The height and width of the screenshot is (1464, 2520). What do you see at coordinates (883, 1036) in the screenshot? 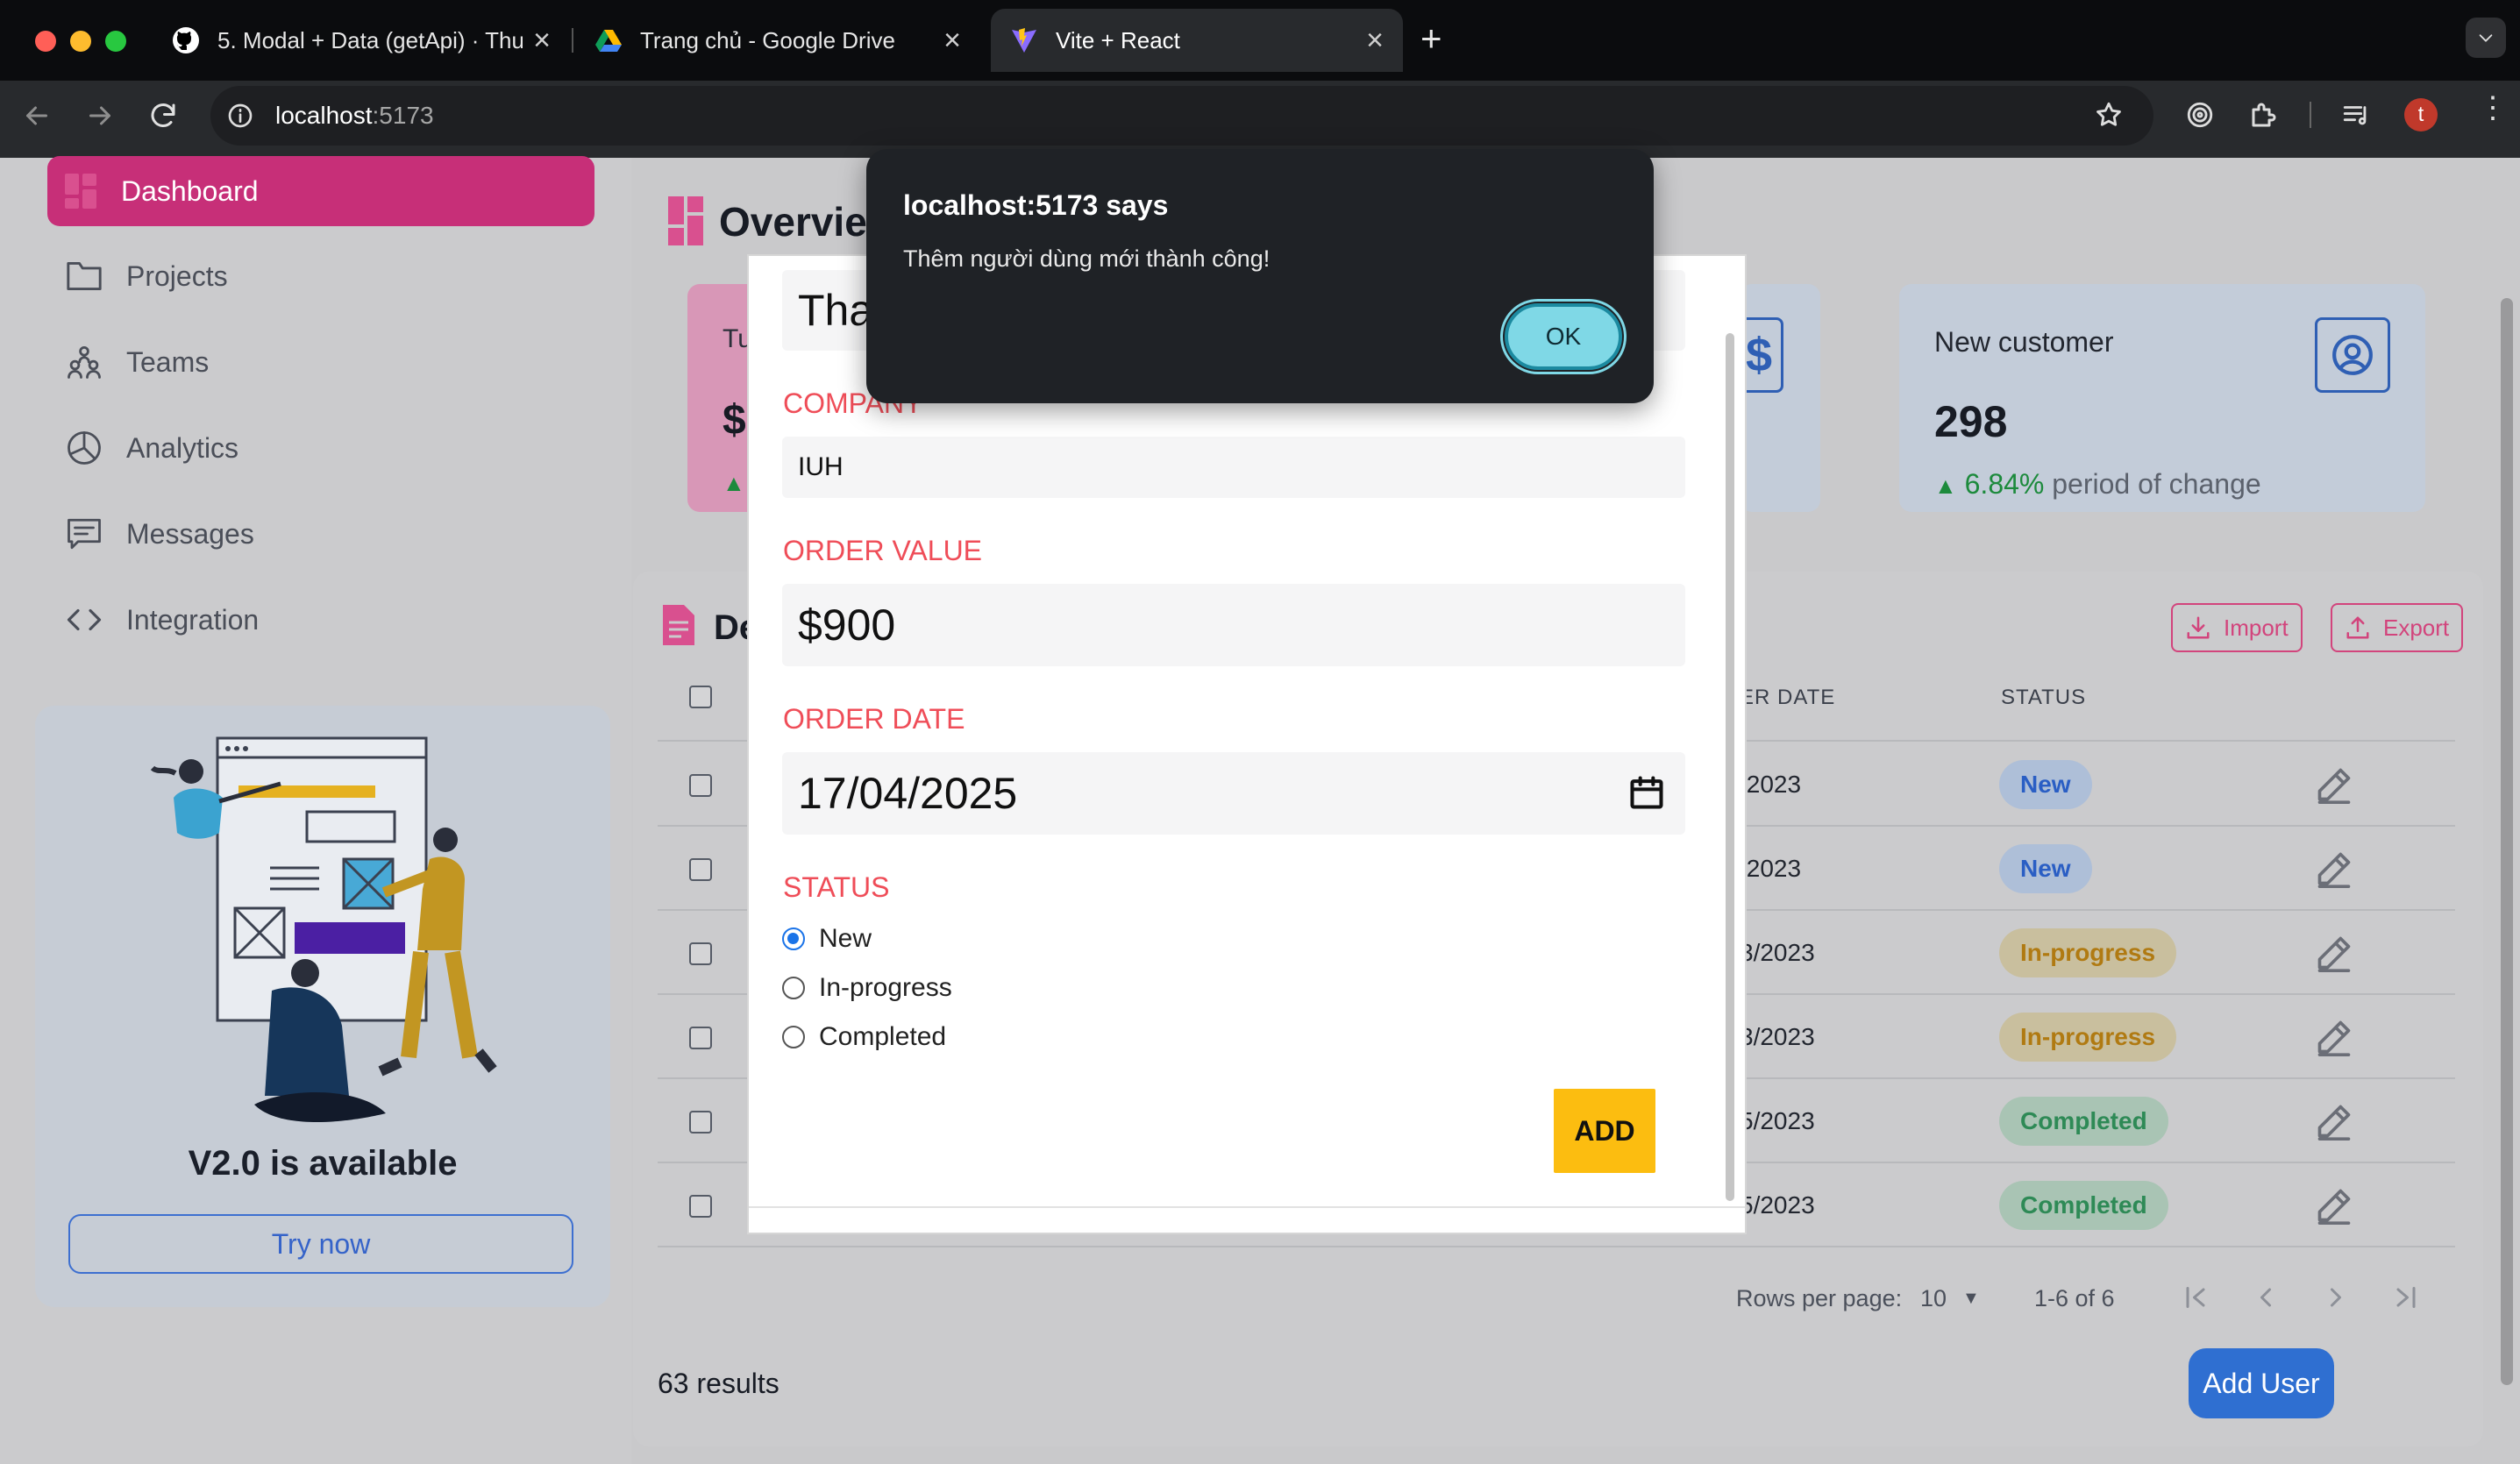
I see `radio-label: Completed` at bounding box center [883, 1036].